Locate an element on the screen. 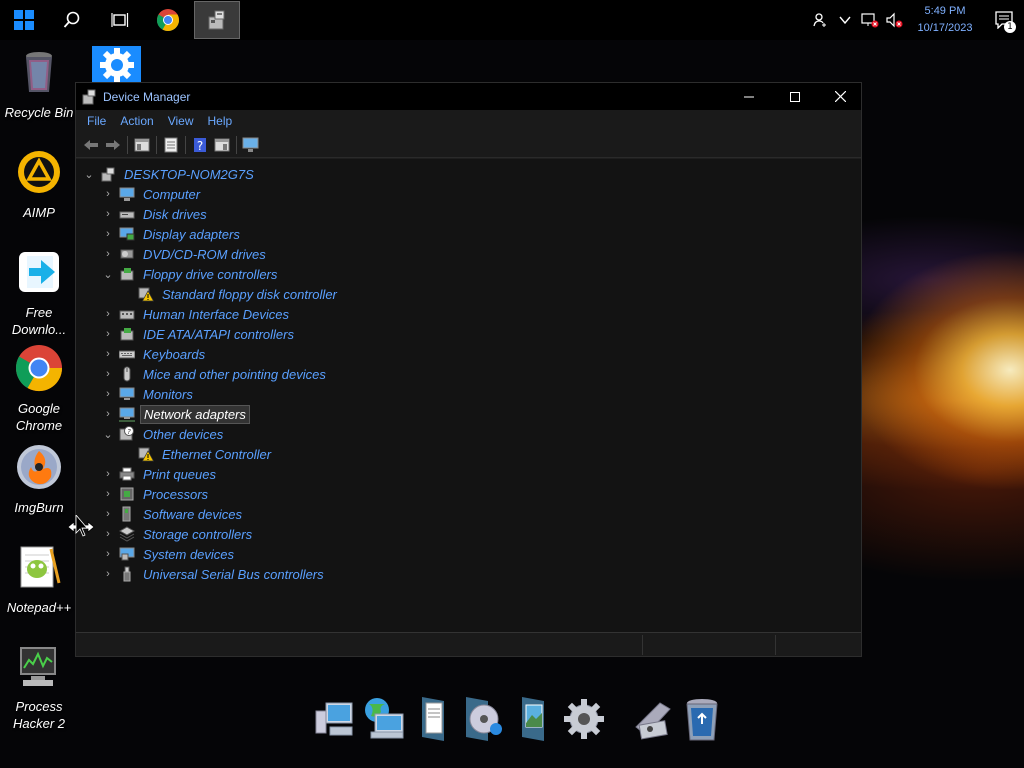  tree-node-display-adapters: › Display adapters is located at coordinates (172, 234).